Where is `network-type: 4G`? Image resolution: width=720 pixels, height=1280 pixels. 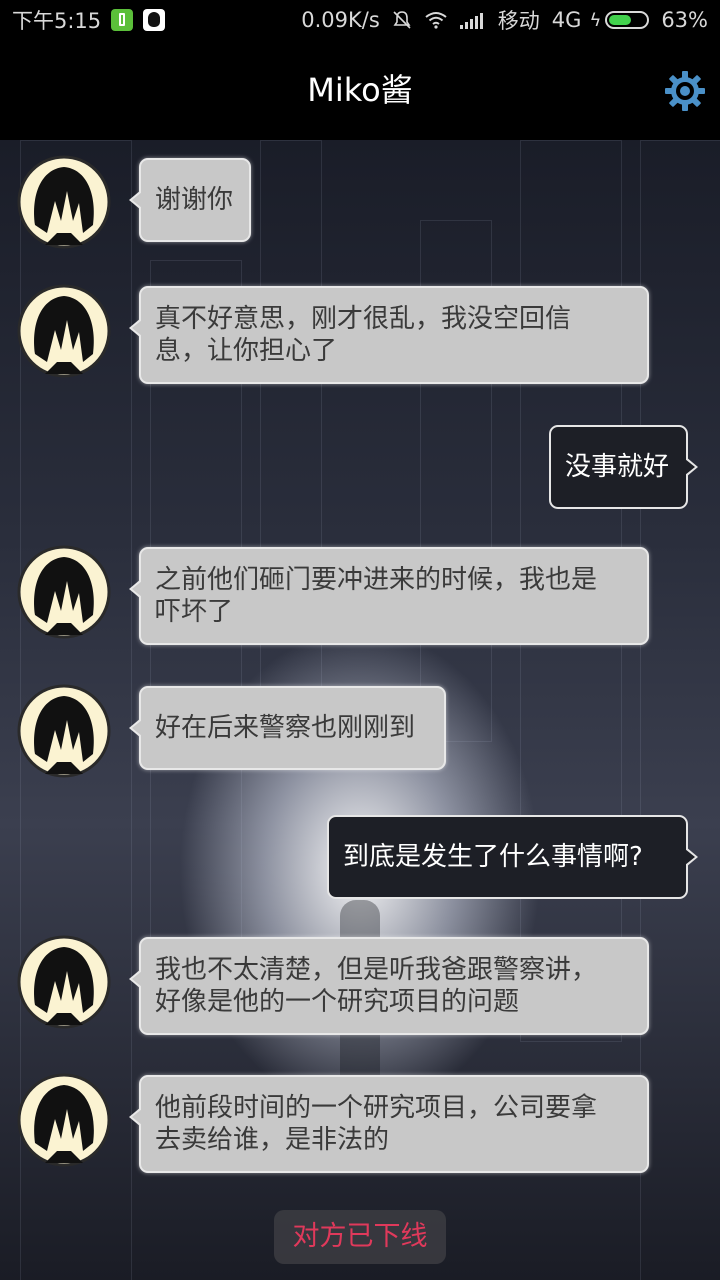
network-type: 4G is located at coordinates (566, 20).